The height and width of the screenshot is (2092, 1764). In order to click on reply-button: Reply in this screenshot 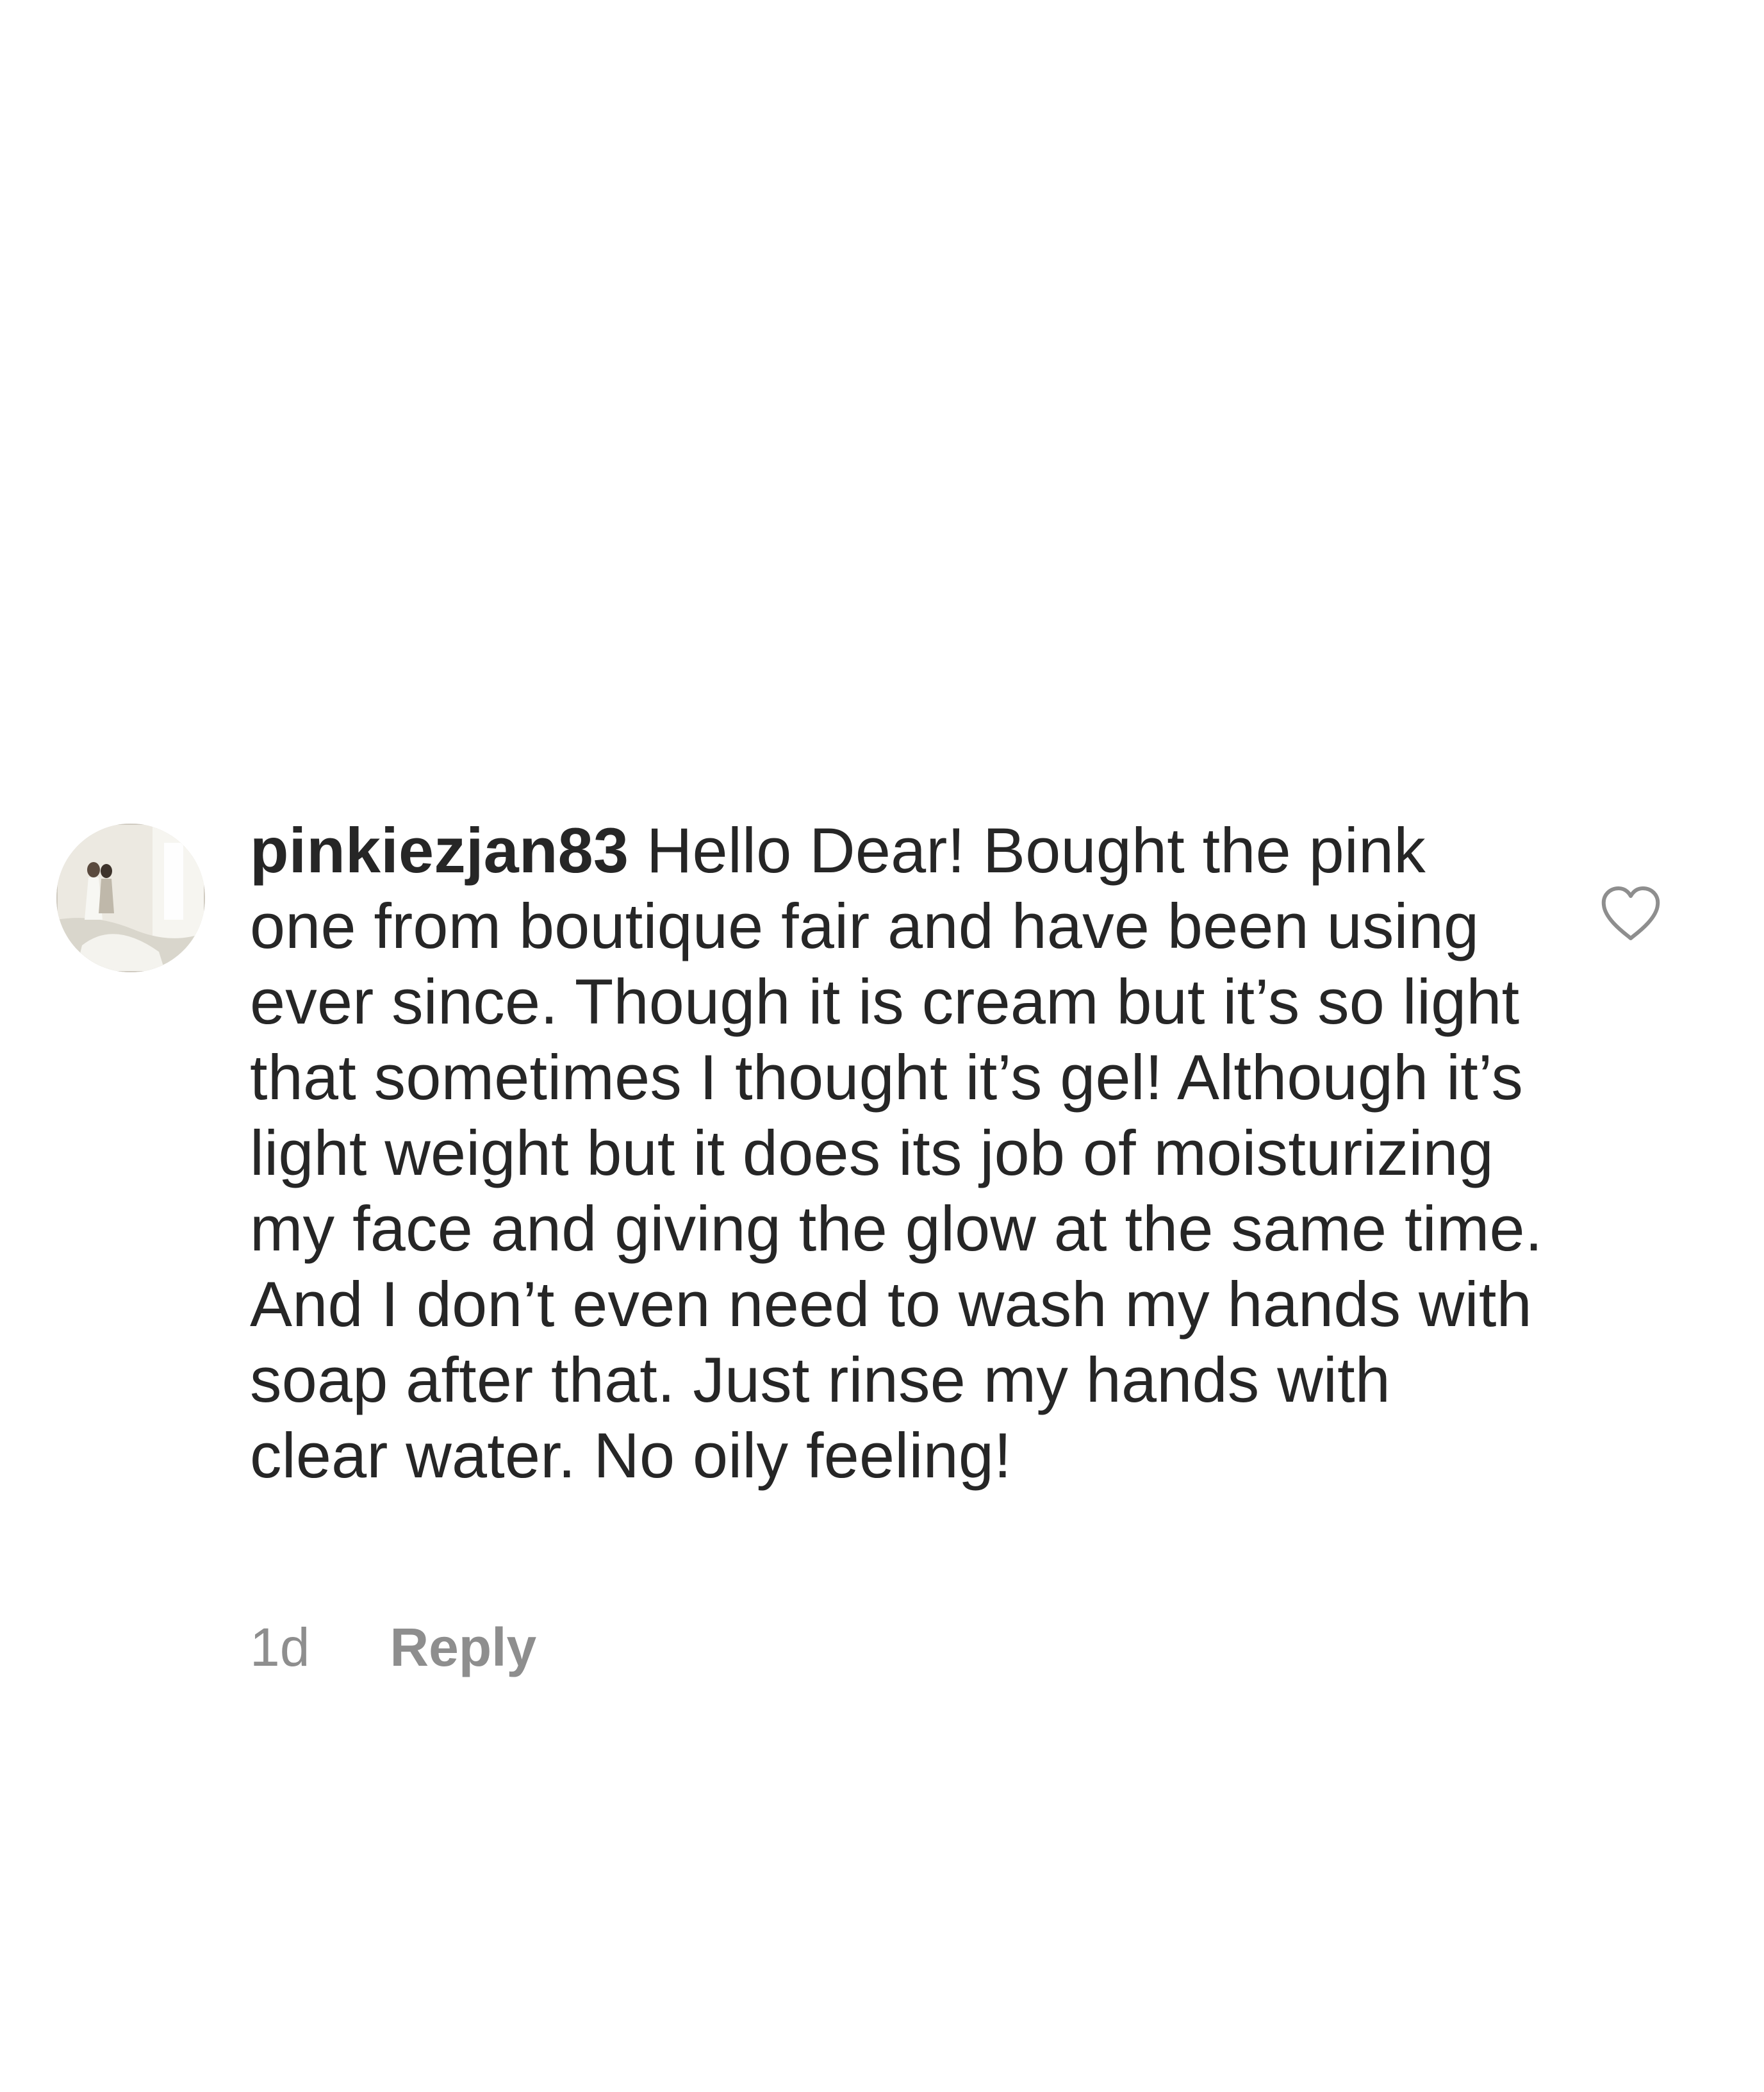, I will do `click(463, 1647)`.